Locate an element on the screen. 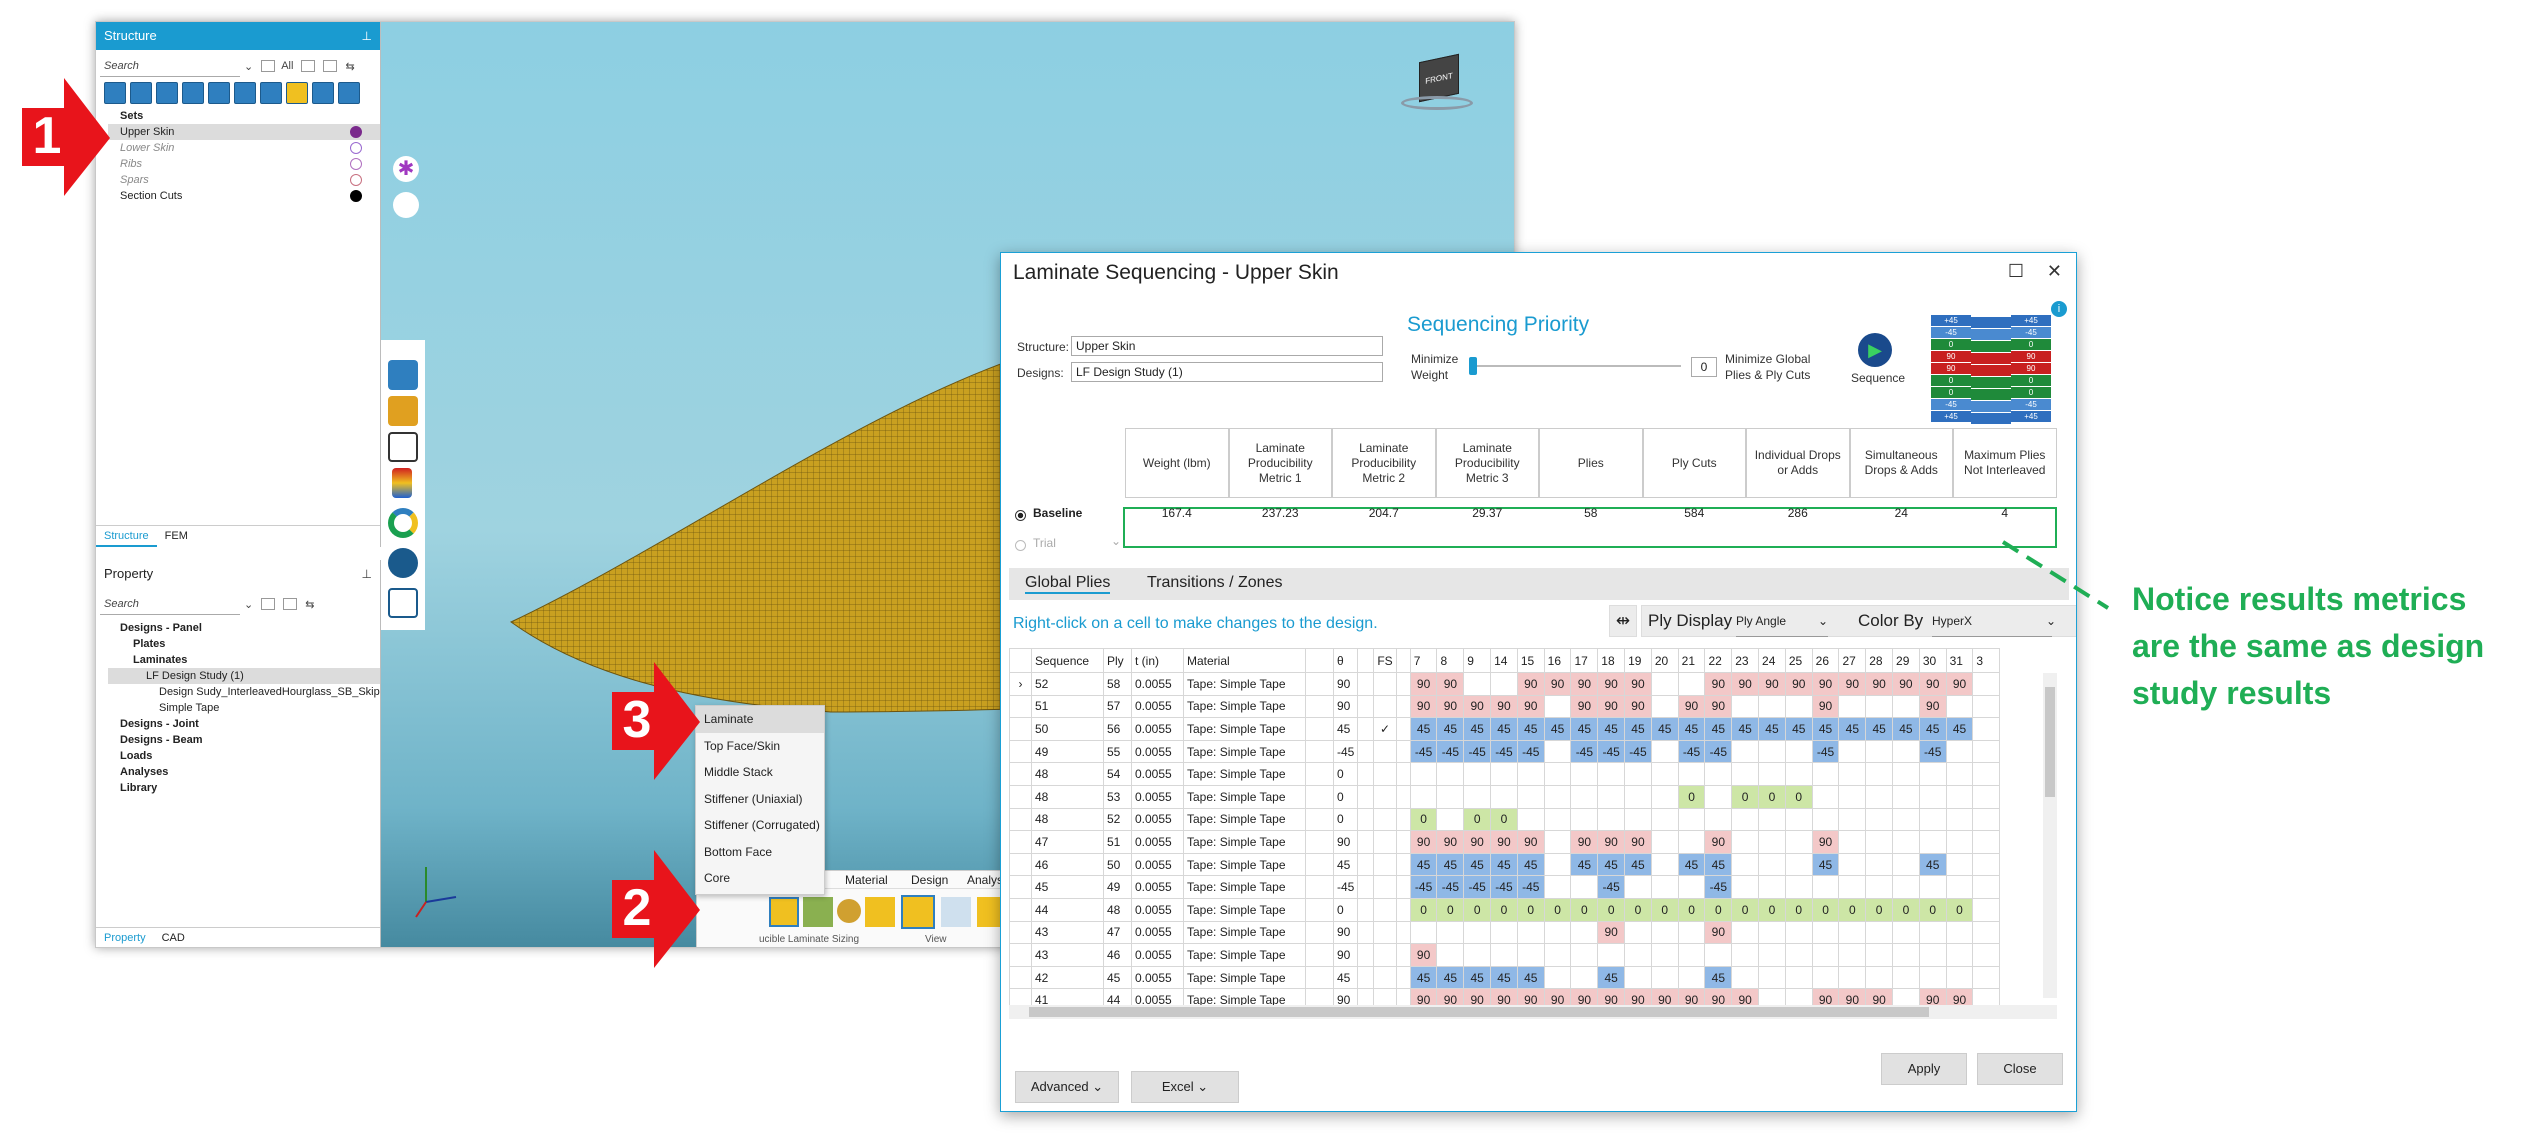  callout-leader-line is located at coordinates (2055, 575).